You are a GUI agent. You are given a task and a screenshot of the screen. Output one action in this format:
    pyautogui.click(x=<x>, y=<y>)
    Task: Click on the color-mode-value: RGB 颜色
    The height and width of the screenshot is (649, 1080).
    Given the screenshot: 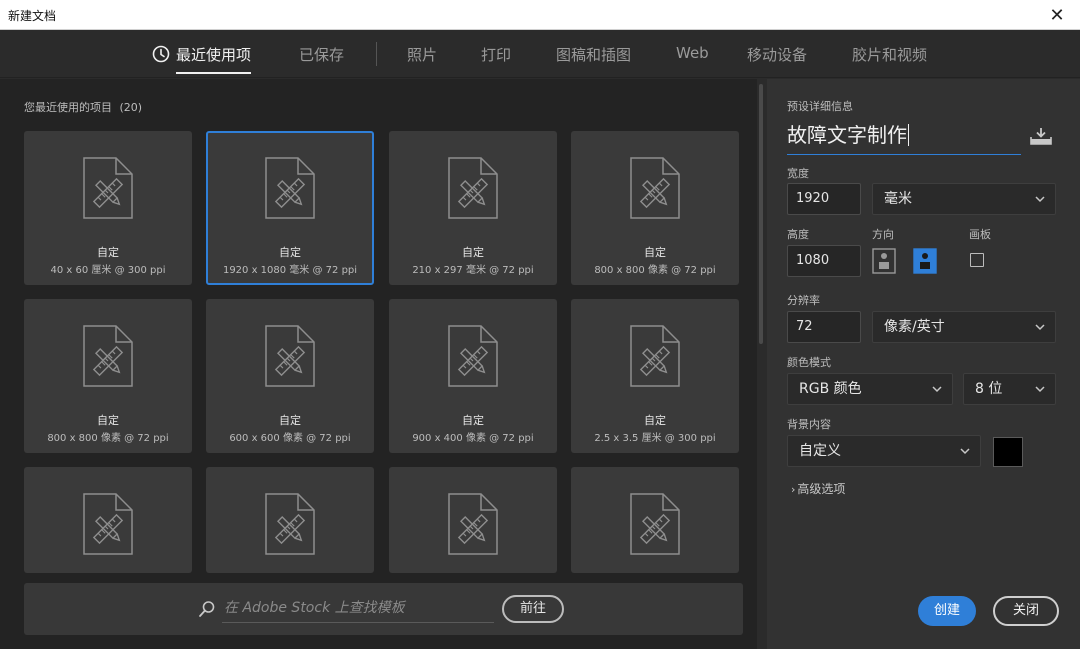 What is the action you would take?
    pyautogui.click(x=830, y=389)
    